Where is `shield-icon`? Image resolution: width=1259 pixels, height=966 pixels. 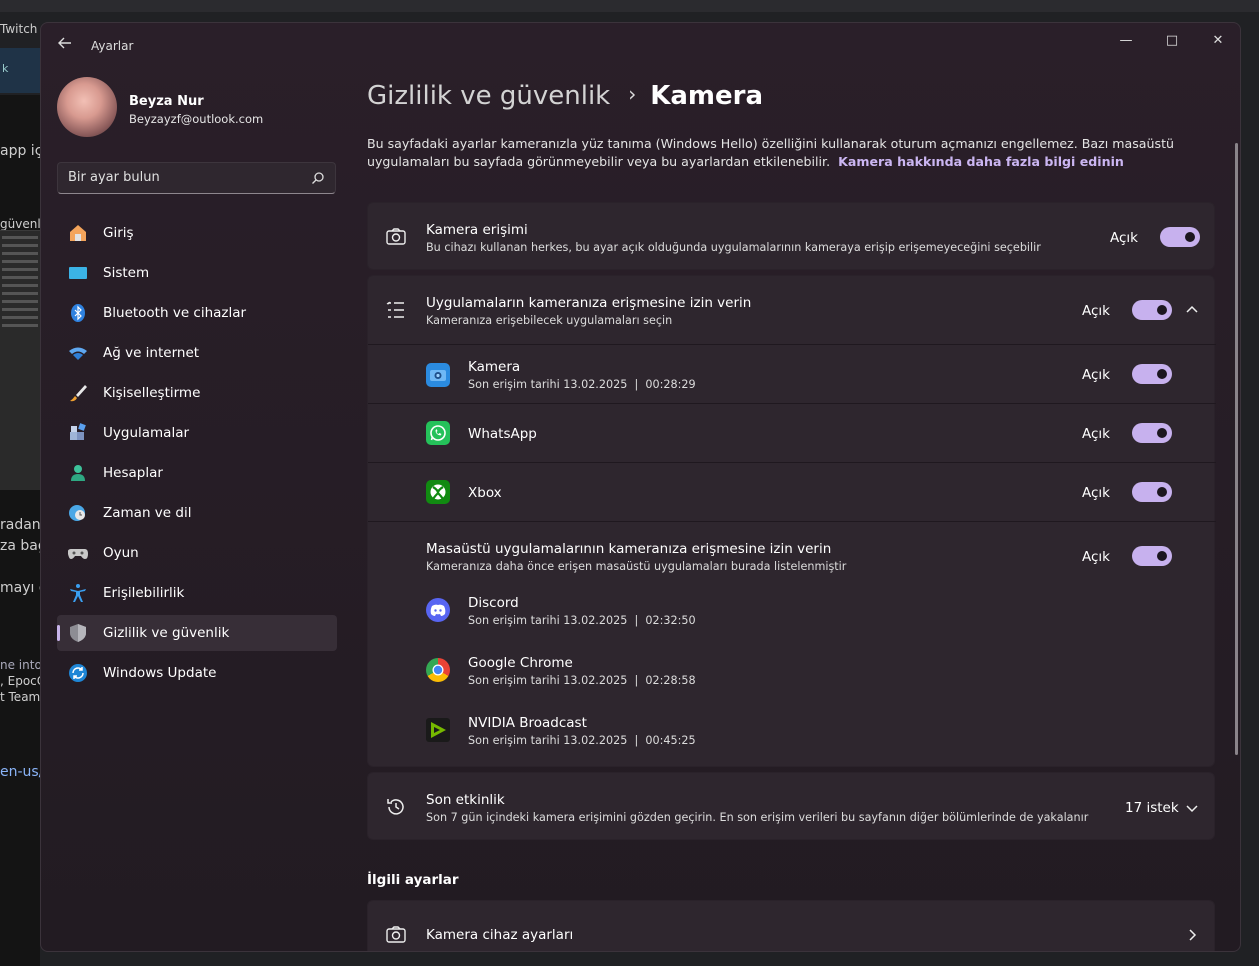 shield-icon is located at coordinates (78, 633).